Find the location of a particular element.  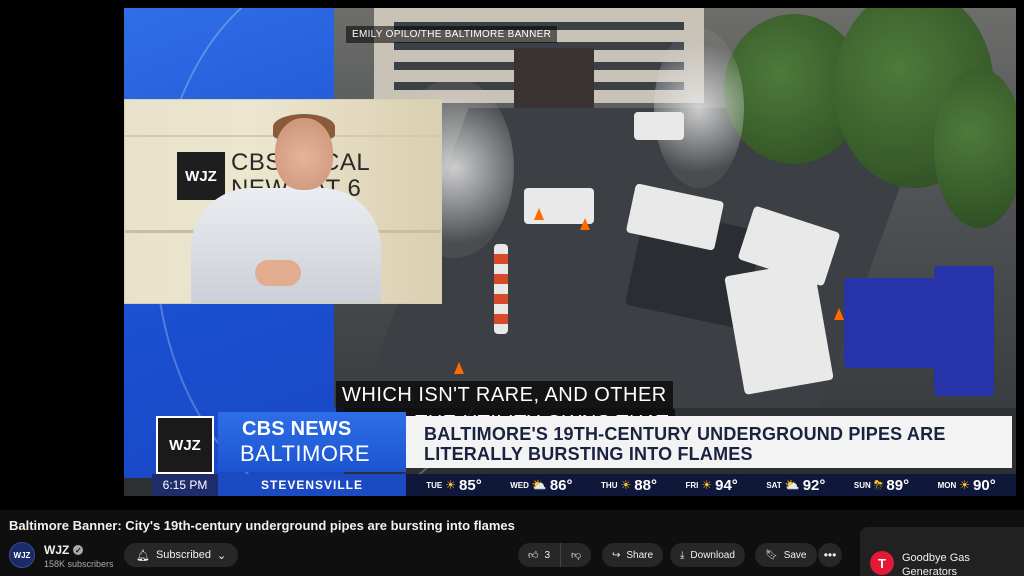

channel-avatar: WJZ is located at coordinates (22, 555).